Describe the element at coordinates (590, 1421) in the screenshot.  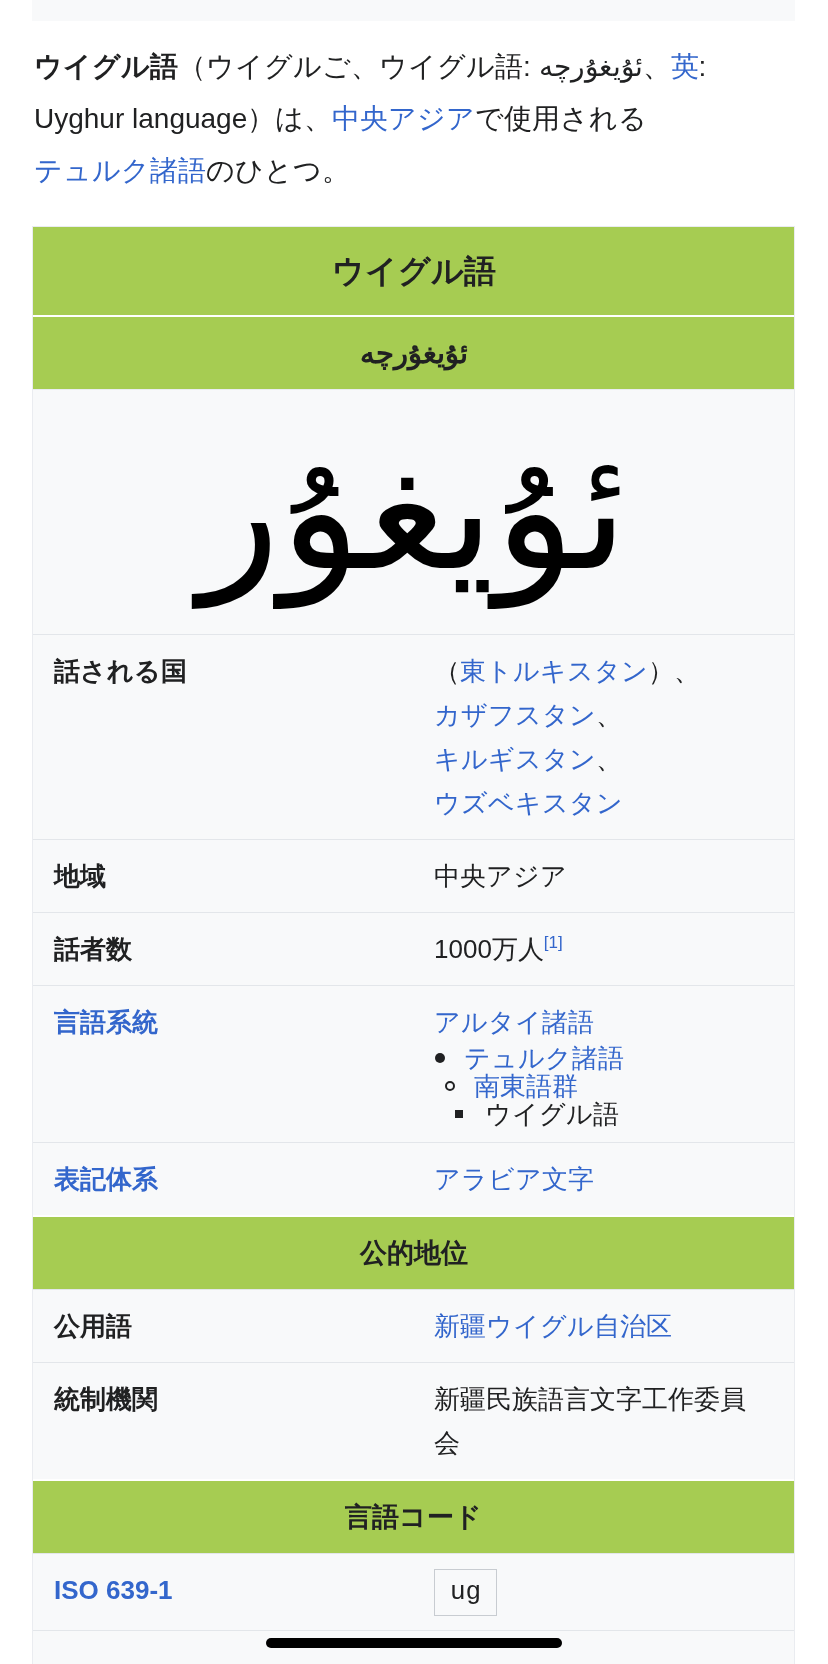
I see `field-value: 新疆民族語言文字工作委員会` at that location.